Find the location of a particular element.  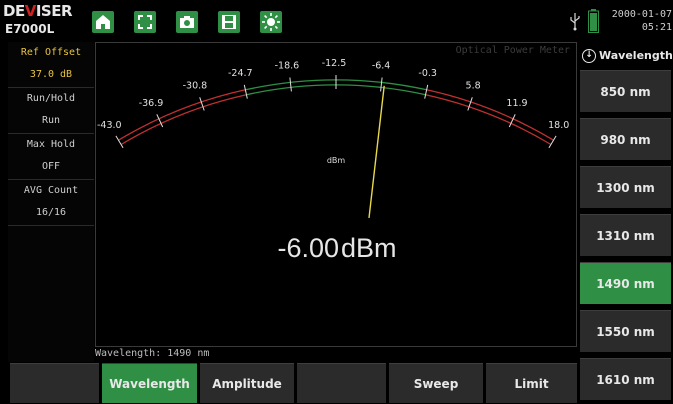

top-bar: DEVISER E7000L 2000-01-07 05:21 is located at coordinates (336, 21).